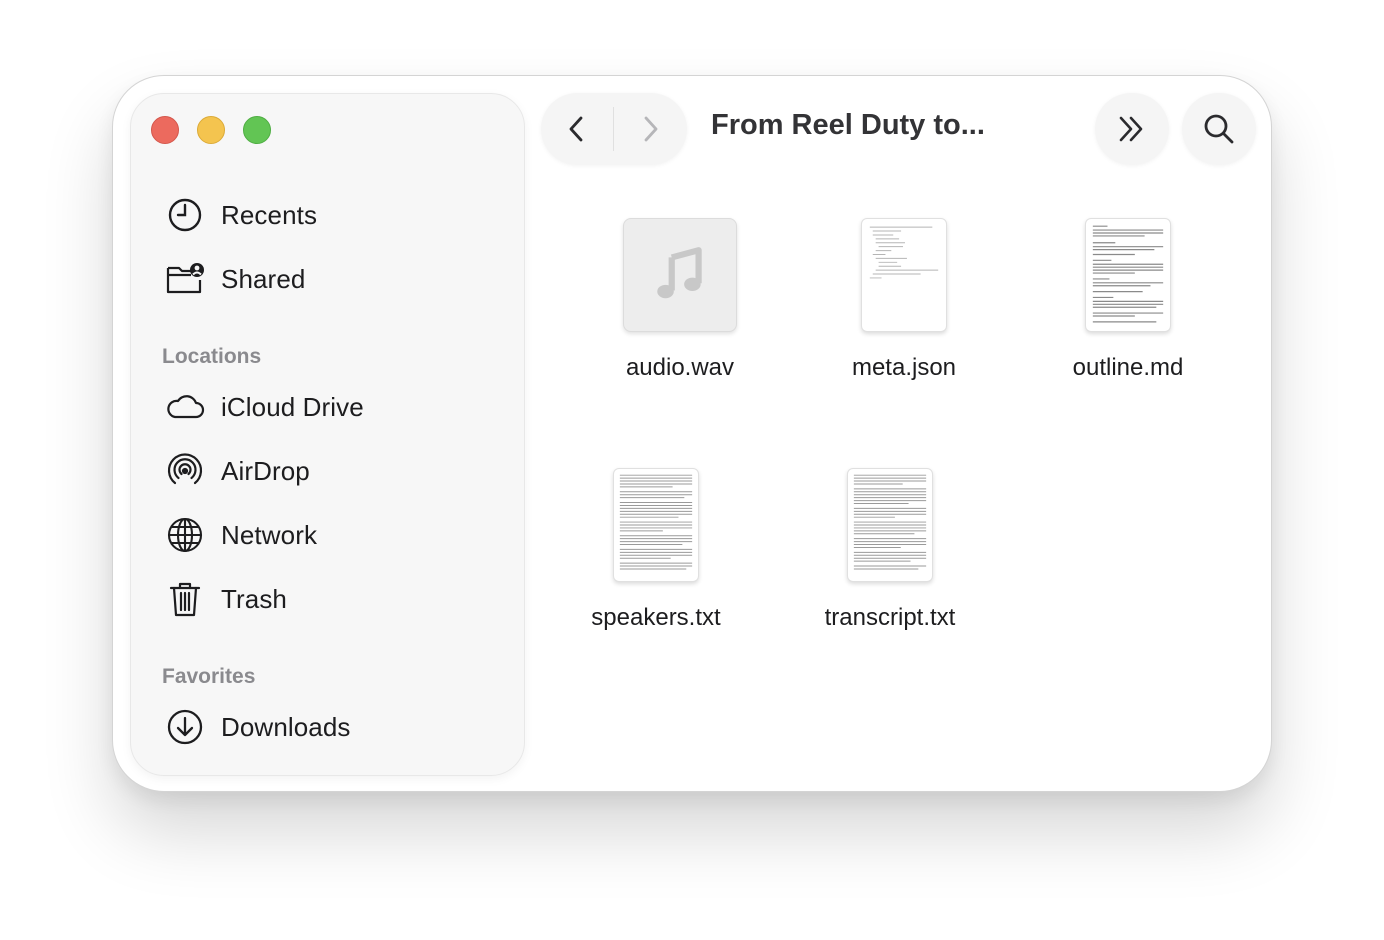 This screenshot has height=940, width=1384. Describe the element at coordinates (904, 367) in the screenshot. I see `file-name: meta.json` at that location.